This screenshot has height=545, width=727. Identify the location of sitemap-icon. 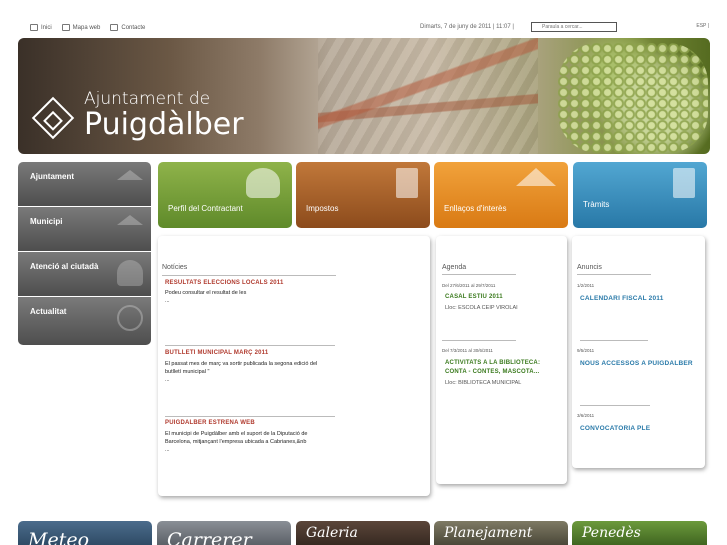
(65, 27).